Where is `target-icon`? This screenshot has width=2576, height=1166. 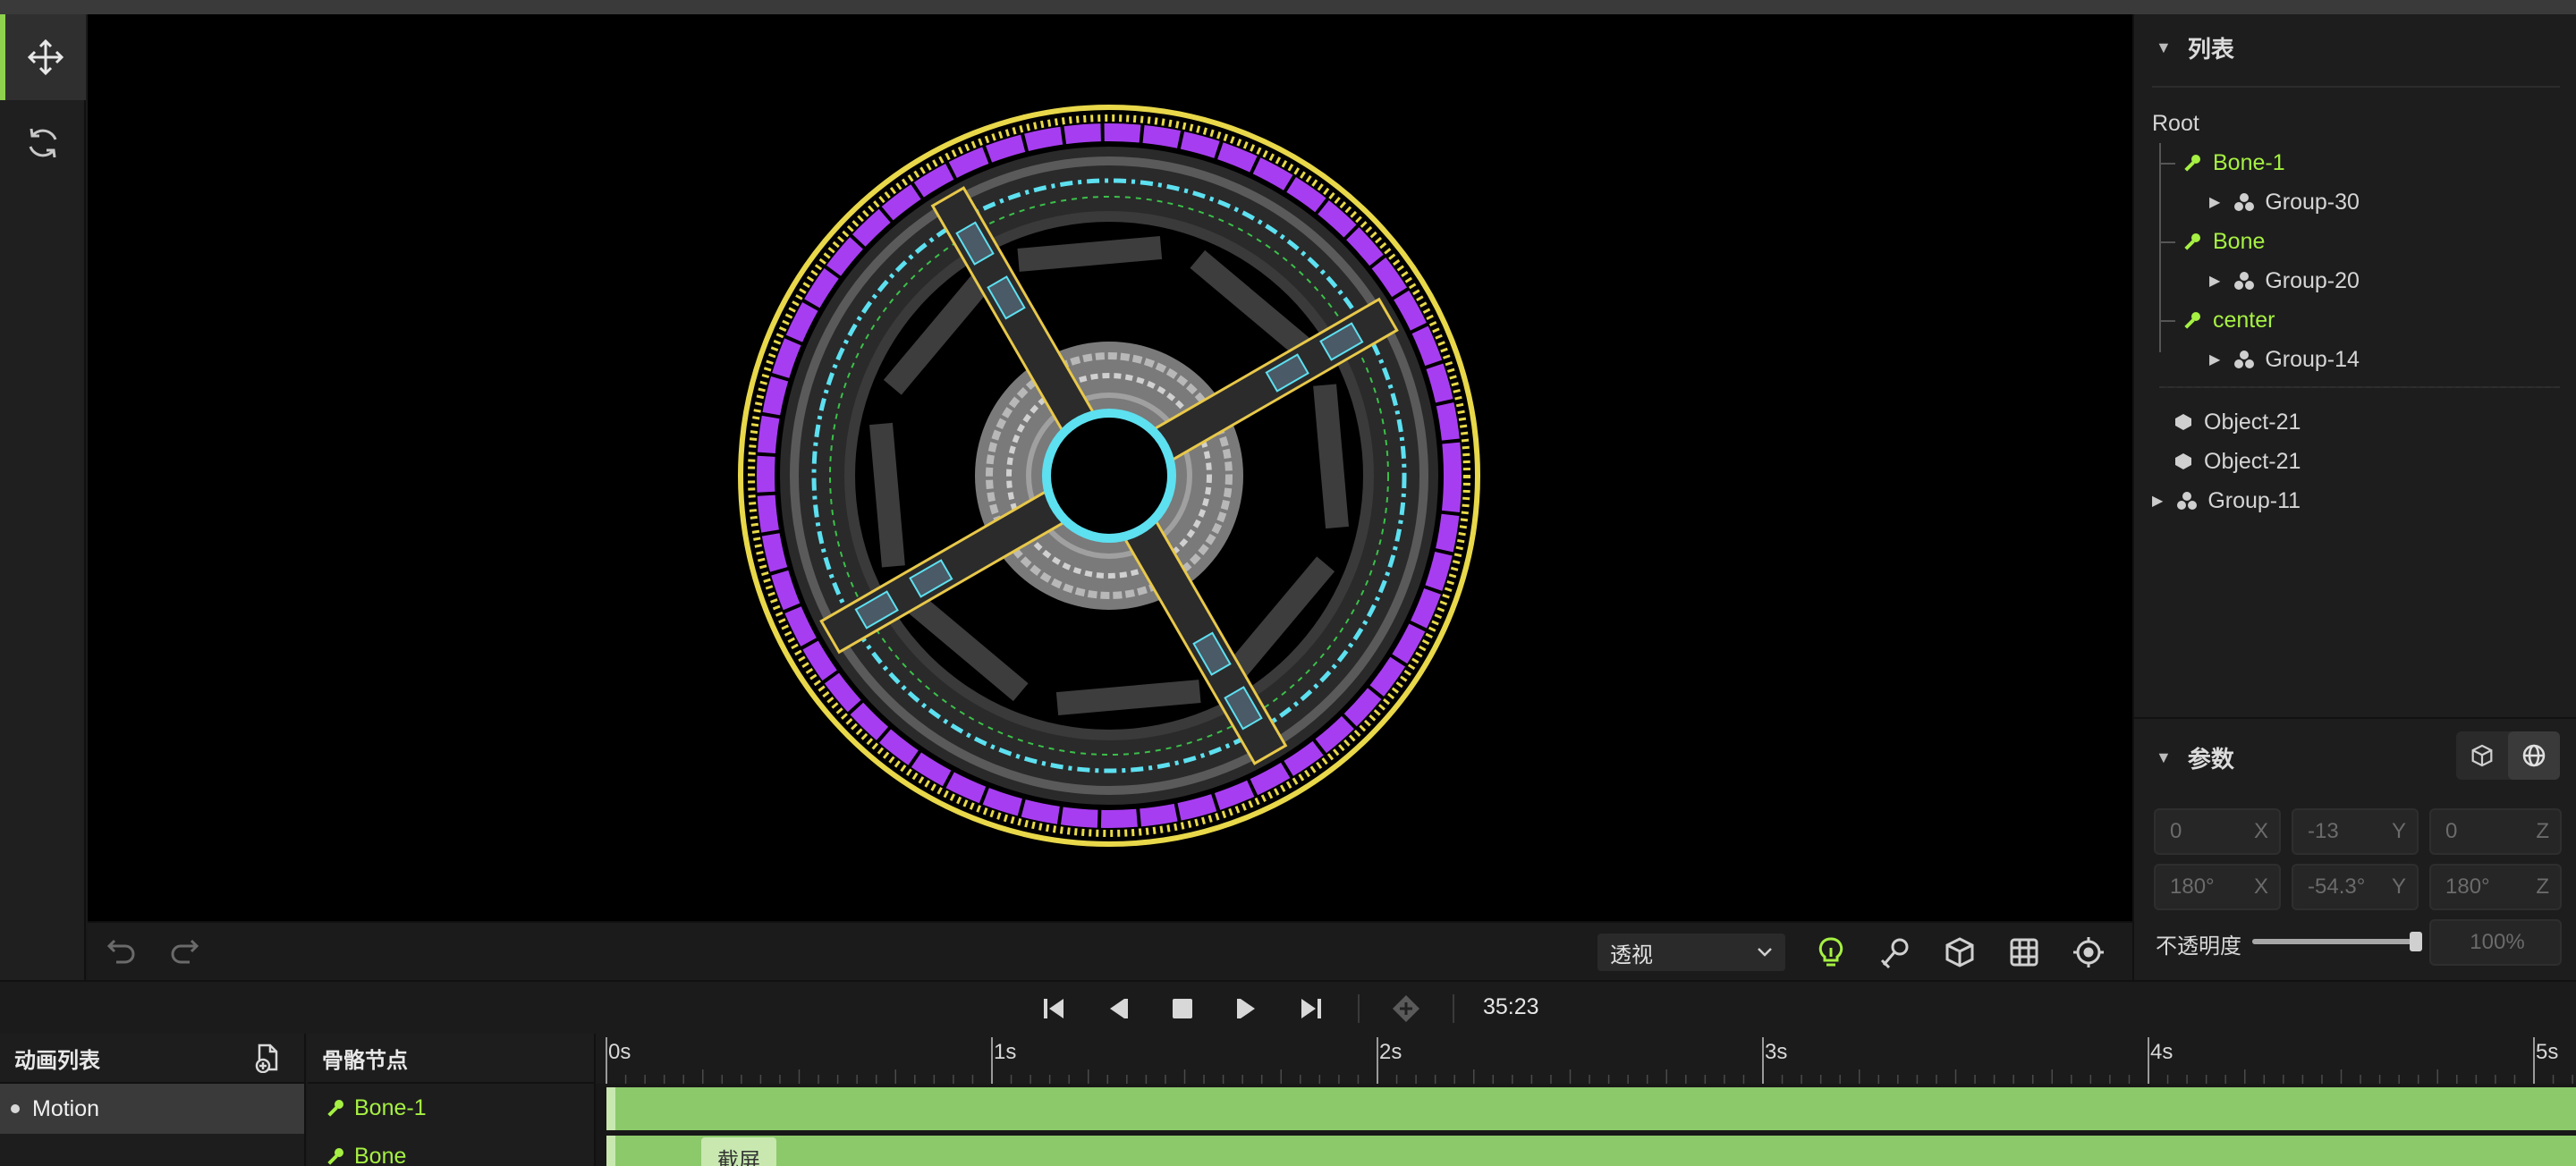
target-icon is located at coordinates (2088, 952).